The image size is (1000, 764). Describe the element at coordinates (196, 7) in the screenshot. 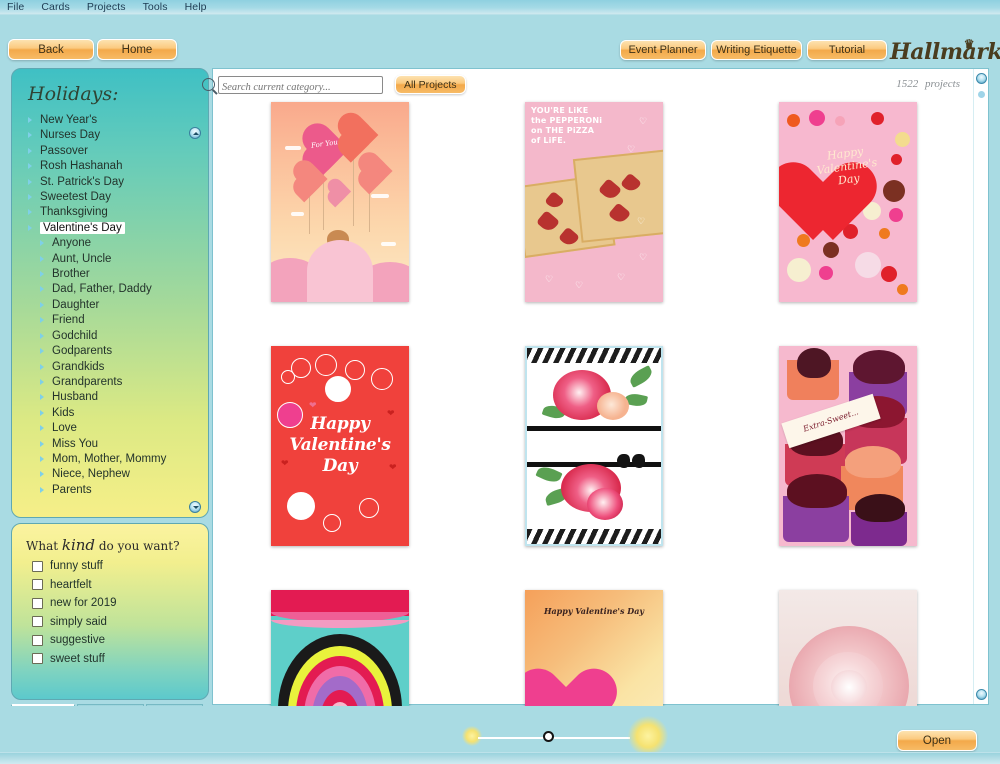

I see `menu-item-help: Help` at that location.